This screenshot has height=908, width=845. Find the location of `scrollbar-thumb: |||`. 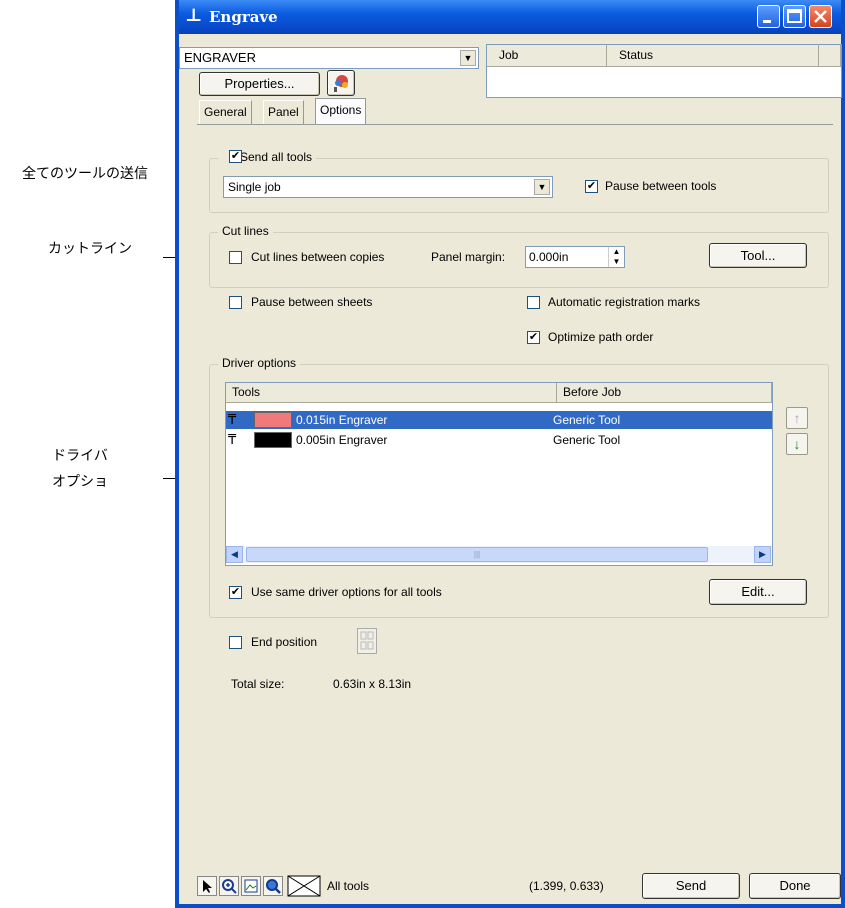

scrollbar-thumb: ||| is located at coordinates (477, 554).